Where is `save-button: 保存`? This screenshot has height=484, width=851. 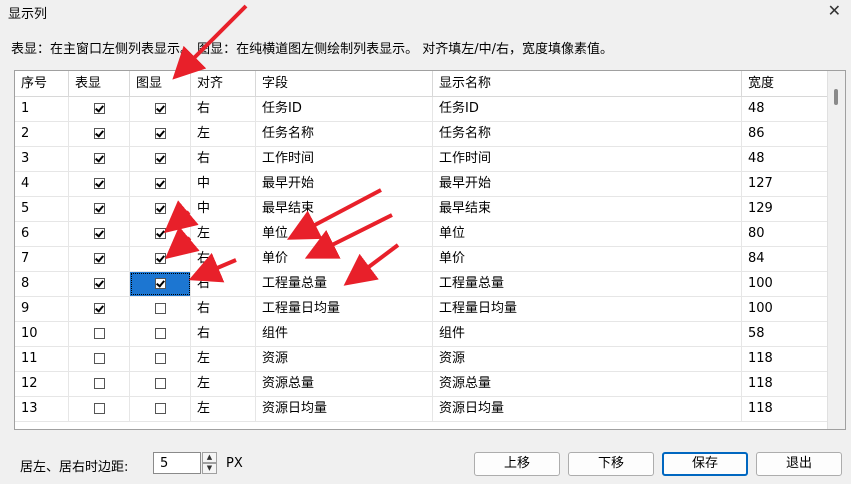
save-button: 保存 is located at coordinates (705, 464).